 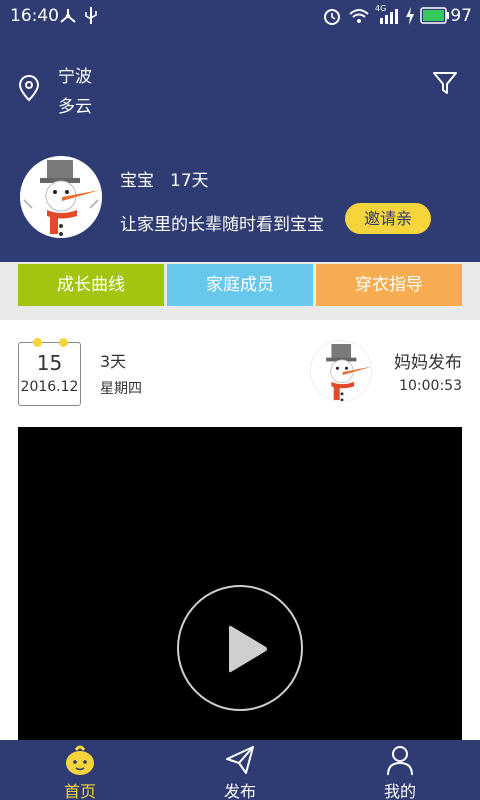 I want to click on status-time: 16:40, so click(x=34, y=16).